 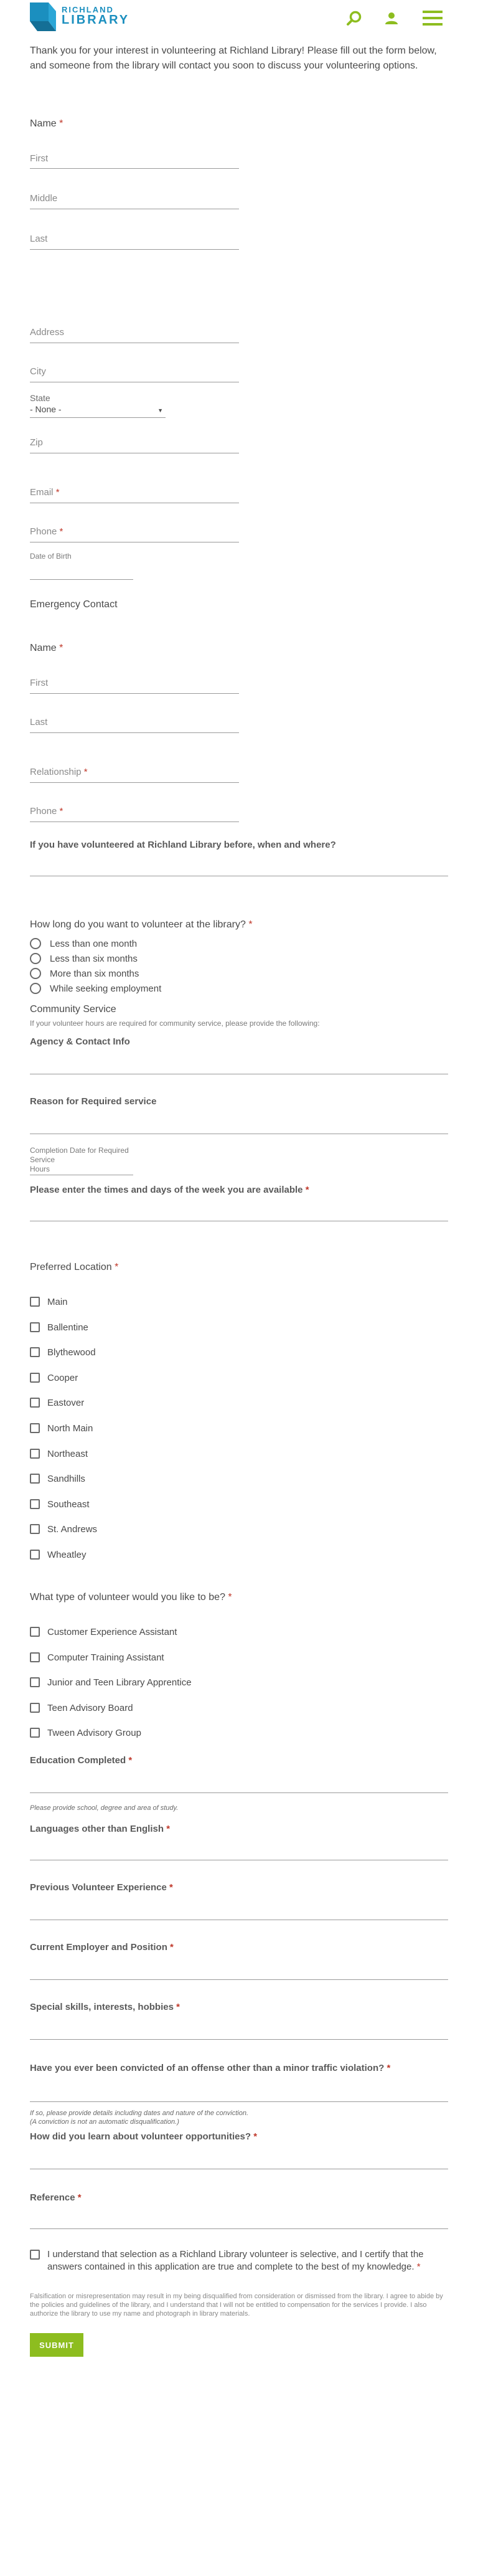 What do you see at coordinates (239, 1979) in the screenshot?
I see `employer-field` at bounding box center [239, 1979].